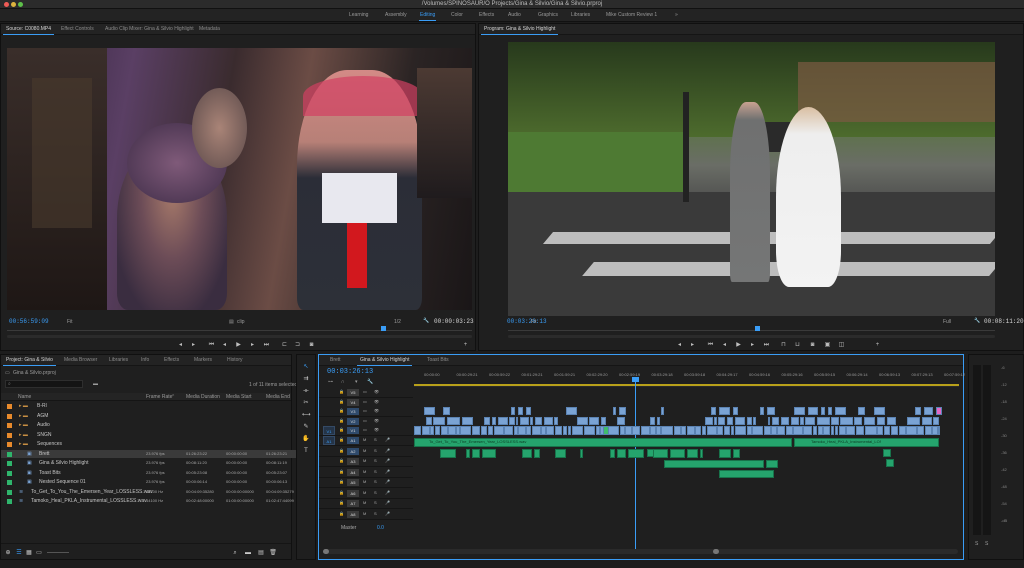 This screenshot has width=1024, height=568. I want to click on linked-selection-icon: ∩, so click(343, 382).